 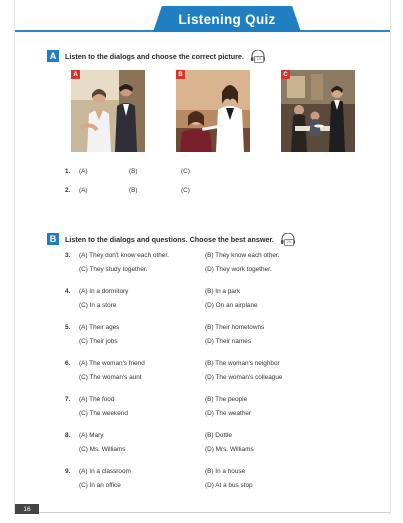 What do you see at coordinates (68, 363) in the screenshot?
I see `question-number: 6.` at bounding box center [68, 363].